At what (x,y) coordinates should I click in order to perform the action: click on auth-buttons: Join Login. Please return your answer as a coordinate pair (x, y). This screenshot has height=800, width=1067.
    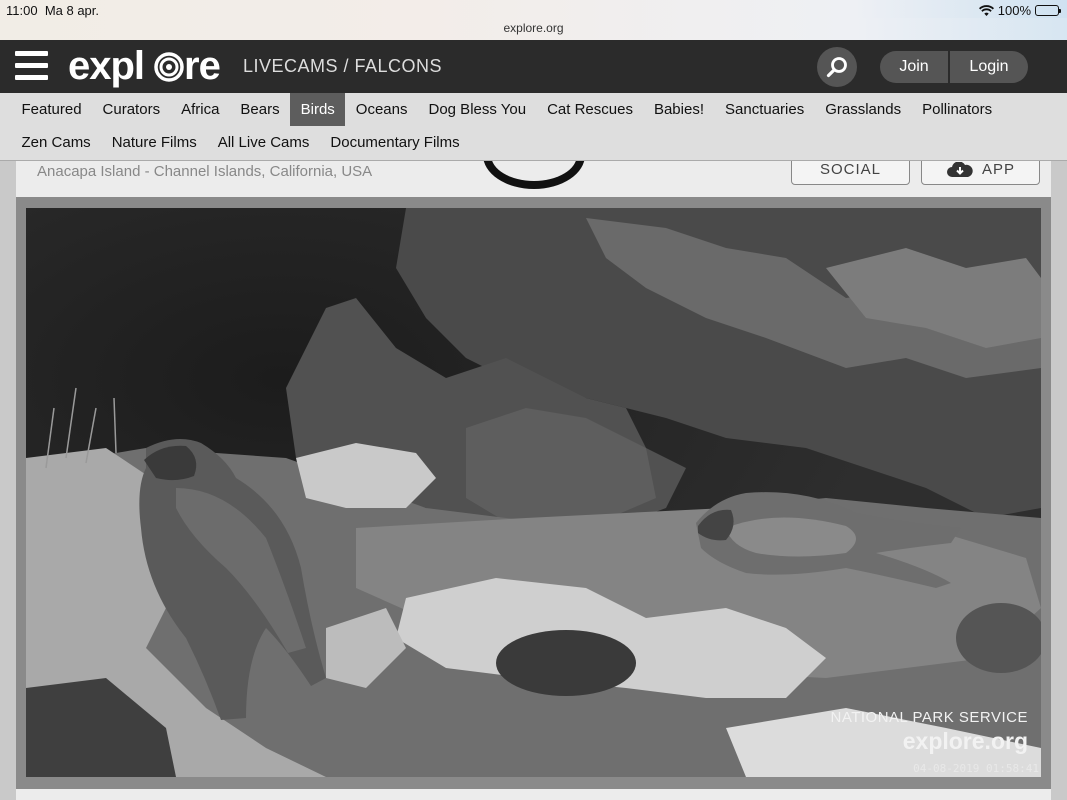
    Looking at the image, I should click on (954, 67).